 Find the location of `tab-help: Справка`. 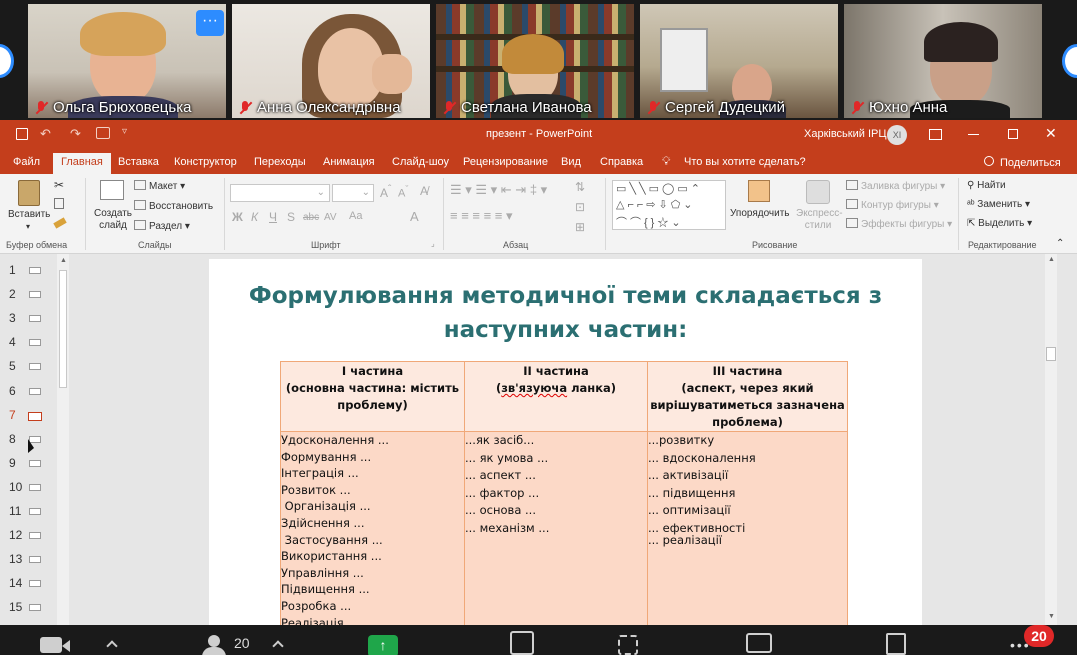

tab-help: Справка is located at coordinates (621, 162).